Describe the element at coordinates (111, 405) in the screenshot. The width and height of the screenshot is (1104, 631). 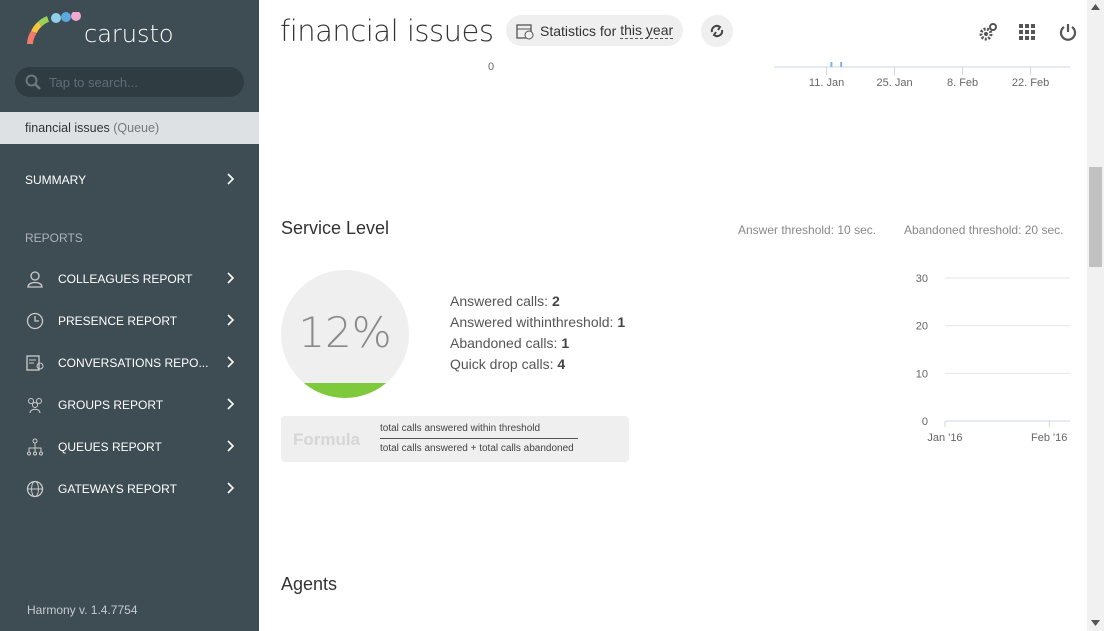
I see `sidebar-item-label: GROUPS REPORT` at that location.